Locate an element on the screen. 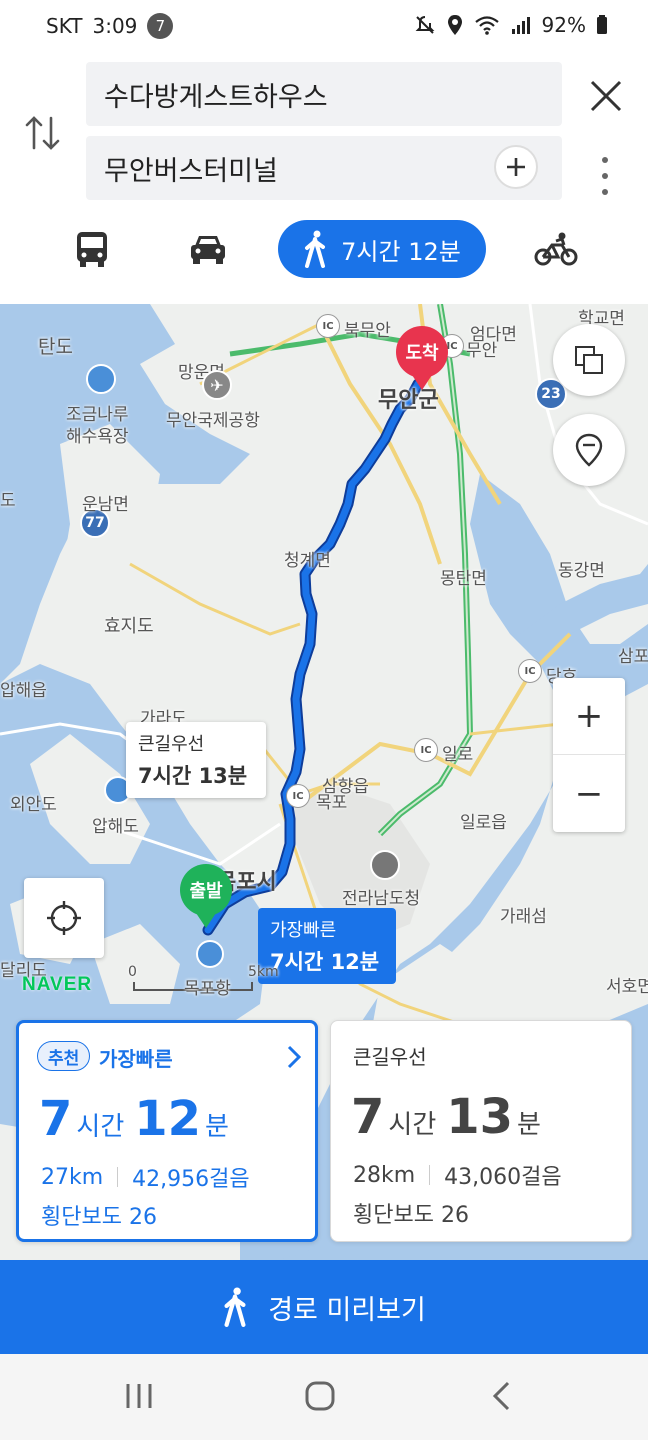 This screenshot has height=1440, width=648. close-icon is located at coordinates (606, 96).